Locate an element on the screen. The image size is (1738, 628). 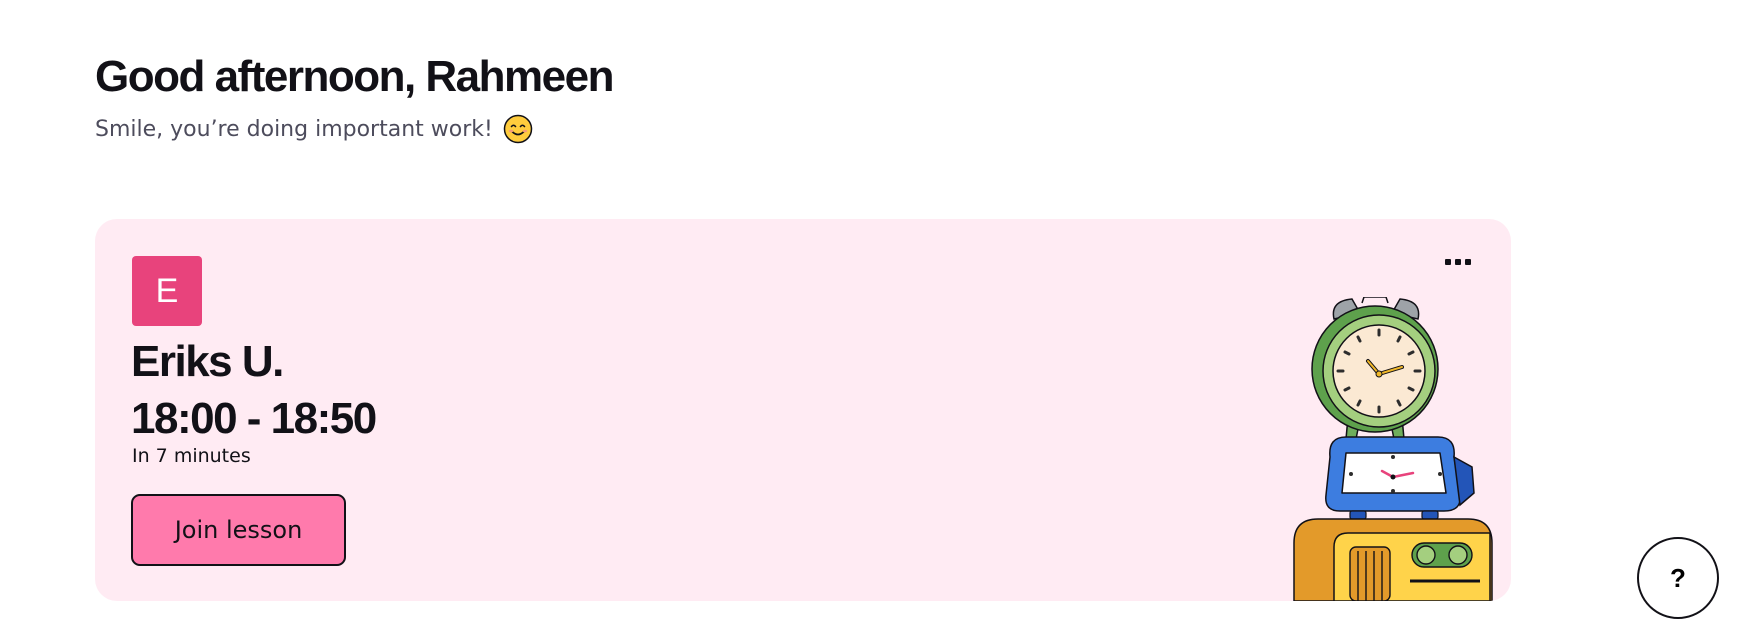
clocks-illustration is located at coordinates (1393, 449).